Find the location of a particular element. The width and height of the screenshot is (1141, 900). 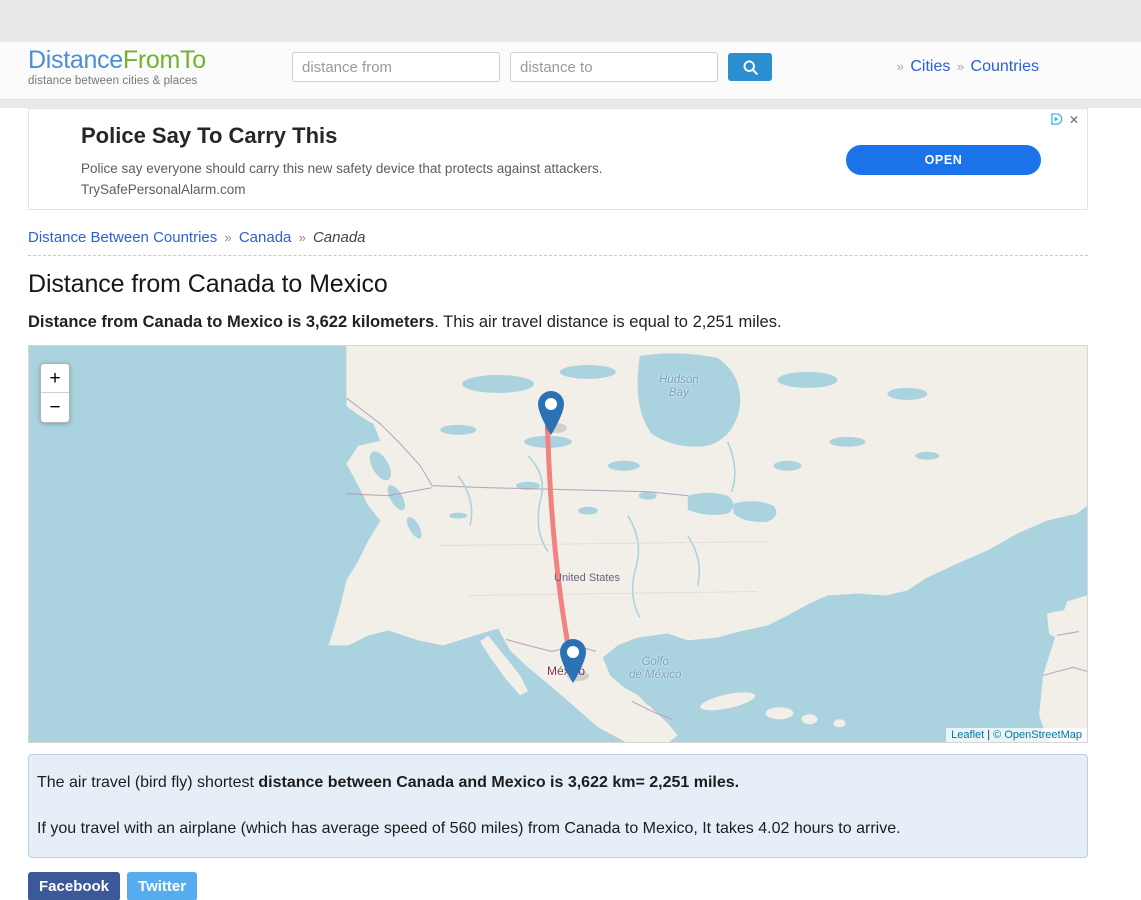

logo-wordmark: DistanceFromTo is located at coordinates (117, 60).